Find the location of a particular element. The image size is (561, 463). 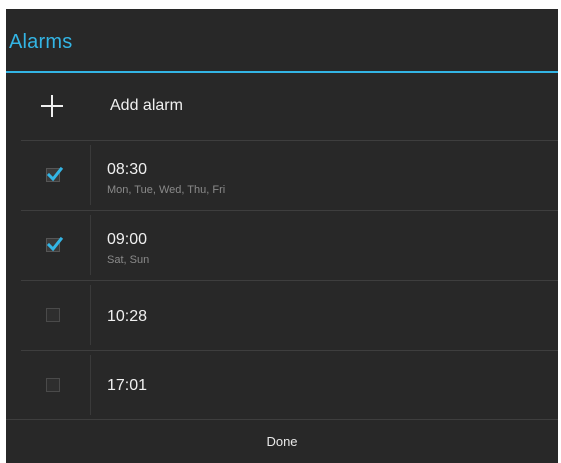

alarm-row-0830: 08:30 Mon, Tue, Wed, Thu, Fri is located at coordinates (282, 175).